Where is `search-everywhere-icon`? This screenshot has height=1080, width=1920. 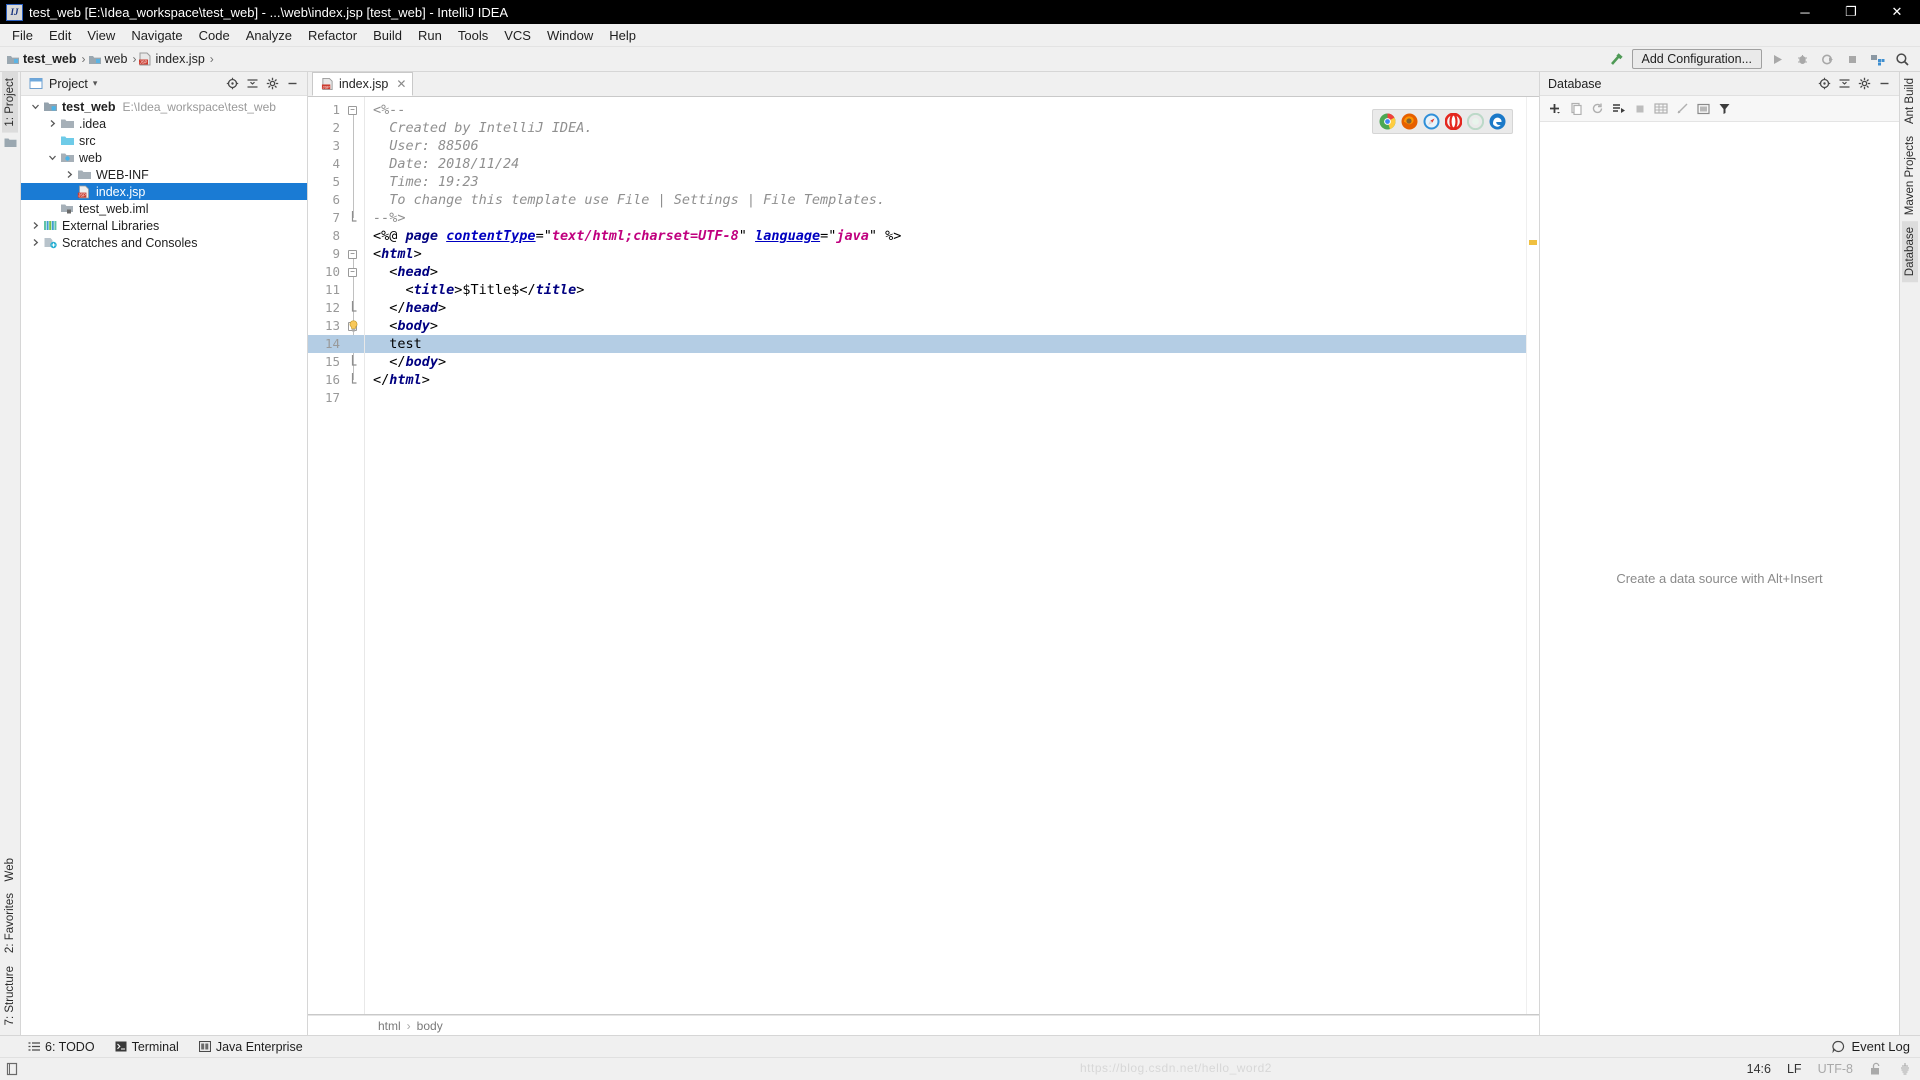 search-everywhere-icon is located at coordinates (1902, 59).